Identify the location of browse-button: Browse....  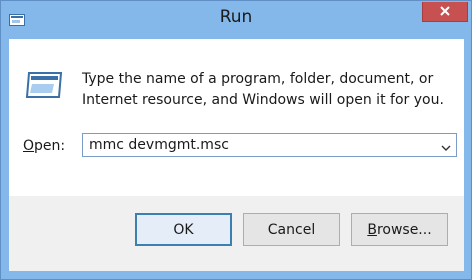
(399, 229).